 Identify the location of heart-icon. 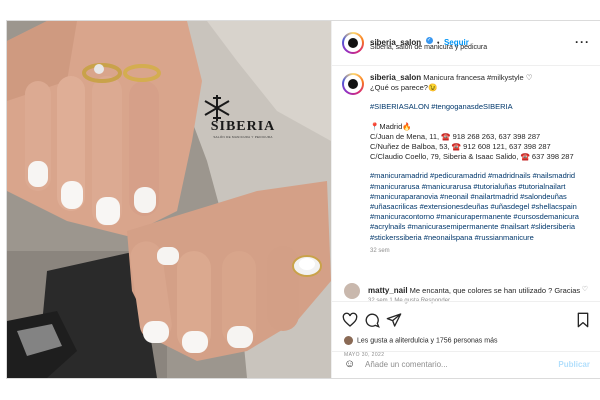
(350, 320).